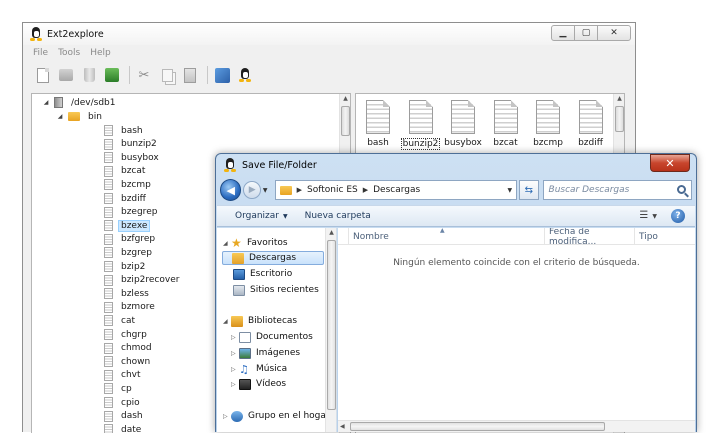  What do you see at coordinates (124, 375) in the screenshot?
I see `tree-file-item: chvt` at bounding box center [124, 375].